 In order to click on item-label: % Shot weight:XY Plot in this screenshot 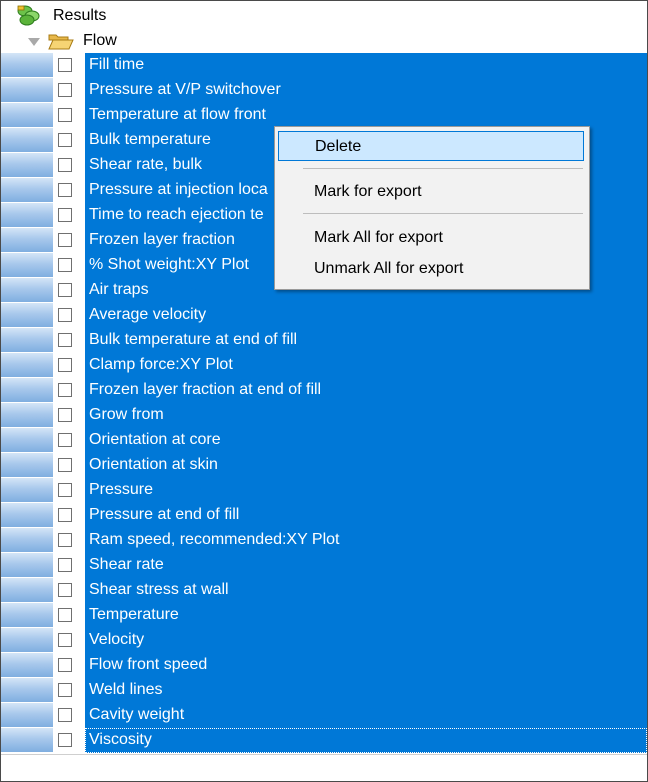, I will do `click(169, 264)`.